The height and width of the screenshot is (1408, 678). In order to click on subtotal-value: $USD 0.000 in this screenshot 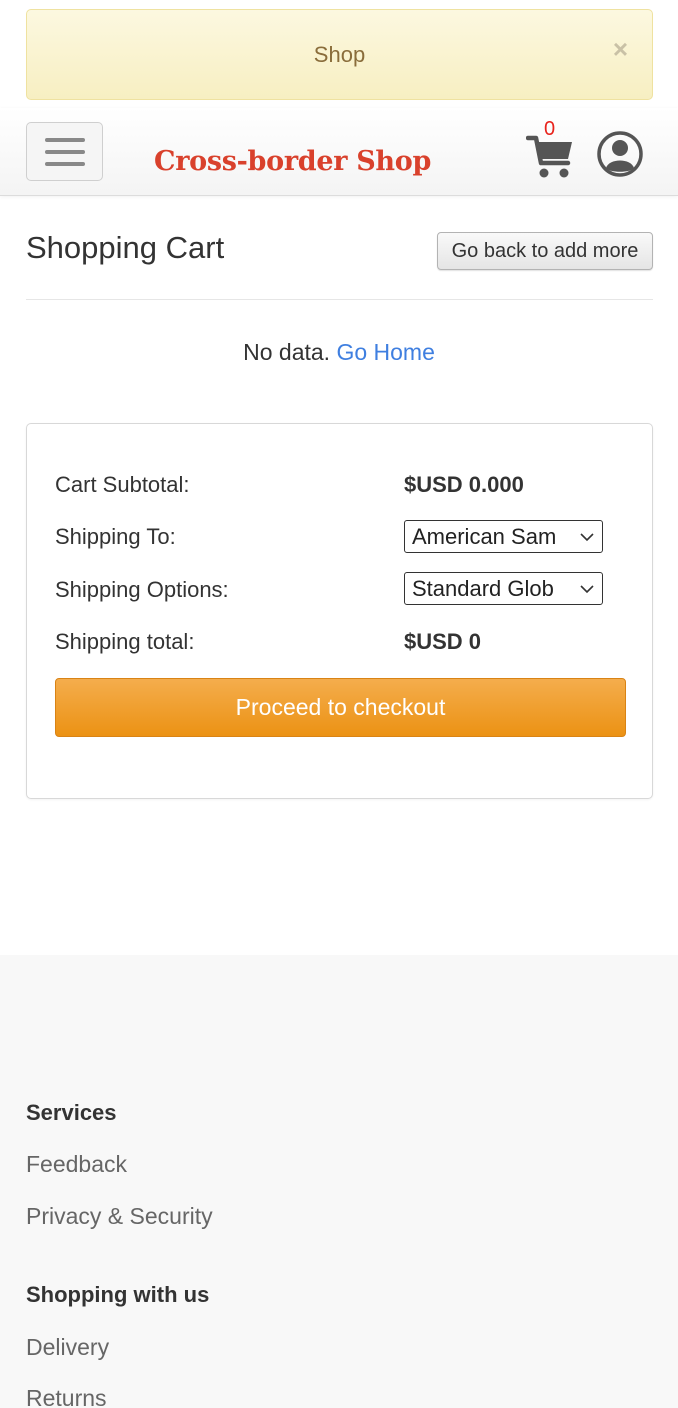, I will do `click(464, 484)`.